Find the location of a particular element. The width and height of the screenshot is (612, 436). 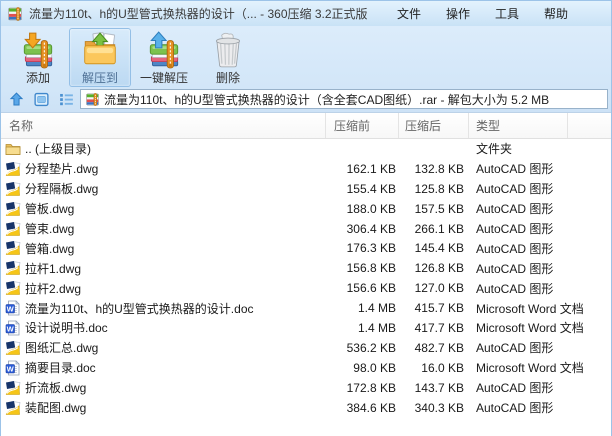

size-after-compression: 125.8 KB is located at coordinates (439, 188).